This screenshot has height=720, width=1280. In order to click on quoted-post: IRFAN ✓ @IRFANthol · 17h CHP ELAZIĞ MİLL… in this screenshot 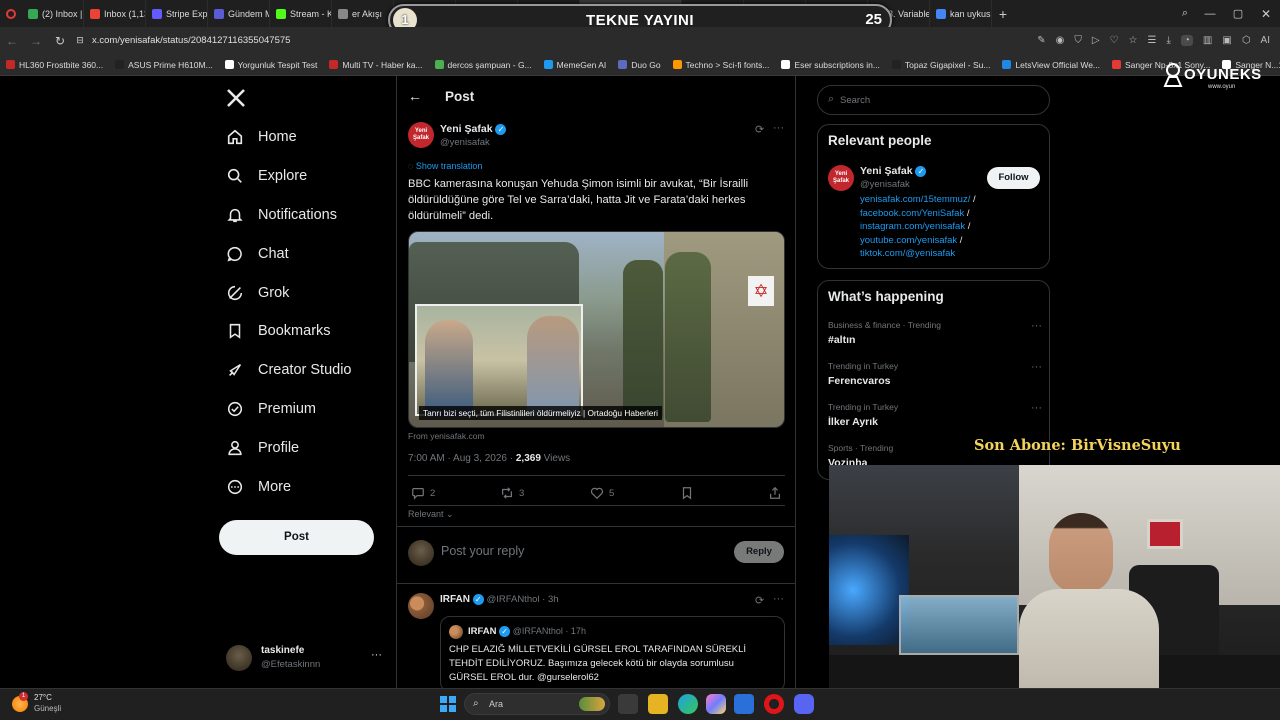, I will do `click(612, 654)`.